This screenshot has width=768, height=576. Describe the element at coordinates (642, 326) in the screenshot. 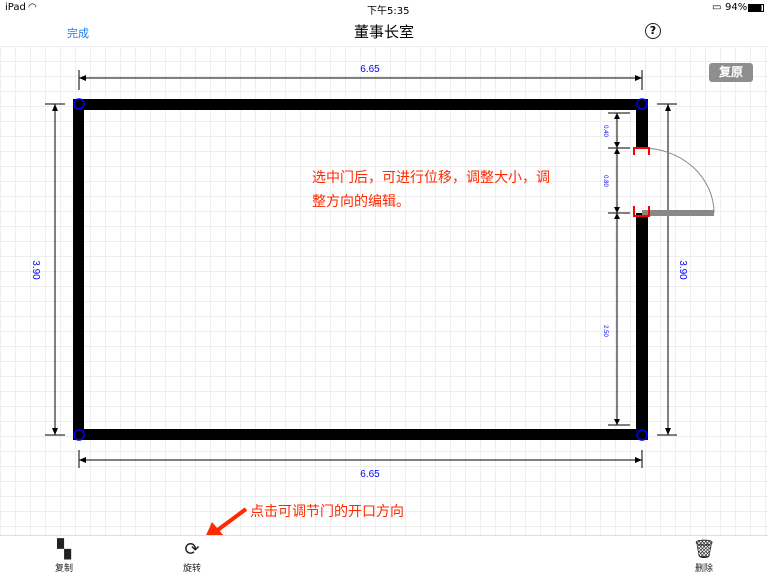

I see `wall-right-lower` at that location.